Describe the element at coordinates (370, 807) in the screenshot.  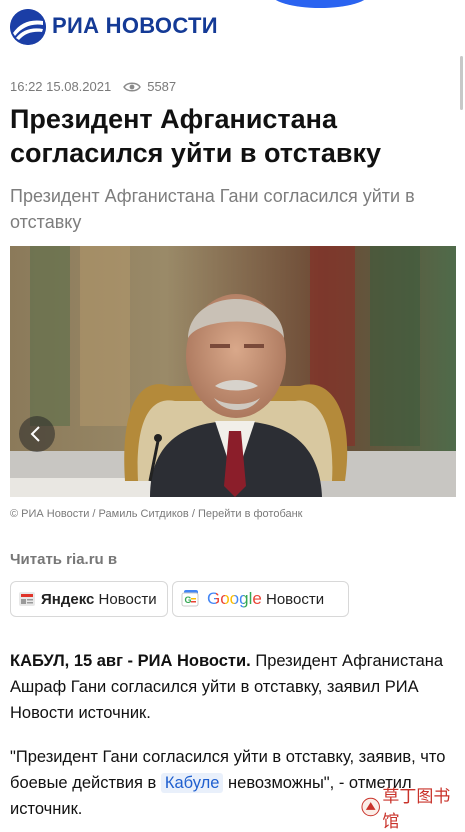
I see `watermark-logo-icon` at that location.